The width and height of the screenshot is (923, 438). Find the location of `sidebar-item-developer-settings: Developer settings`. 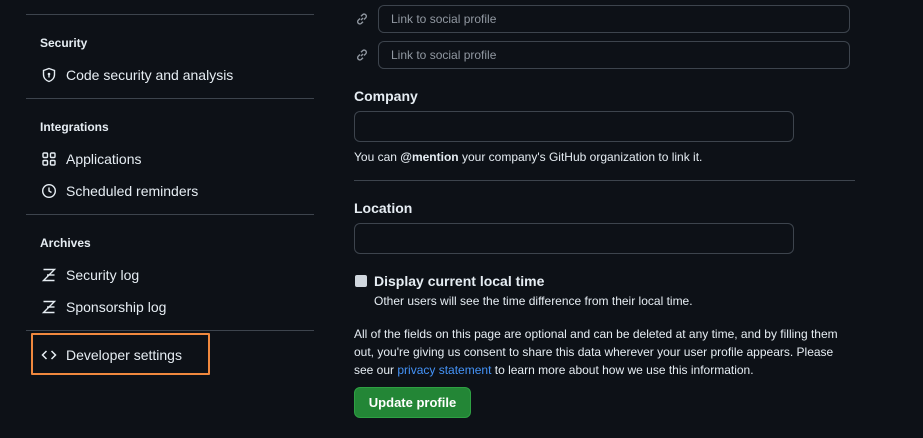

sidebar-item-developer-settings: Developer settings is located at coordinates (111, 355).